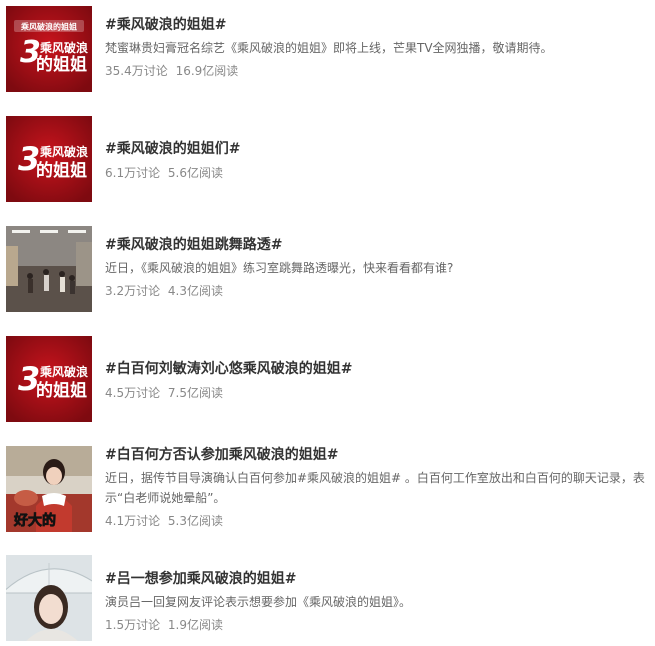 This screenshot has height=646, width=655. I want to click on variety-show-photo: 好大的, so click(49, 489).